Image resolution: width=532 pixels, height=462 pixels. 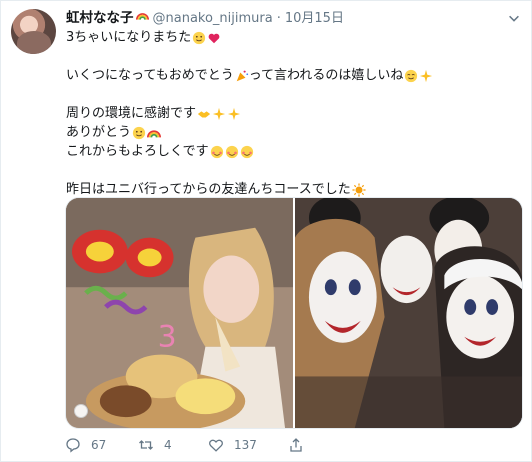 I want to click on tweet-line: これからもよろしくです, so click(x=293, y=151).